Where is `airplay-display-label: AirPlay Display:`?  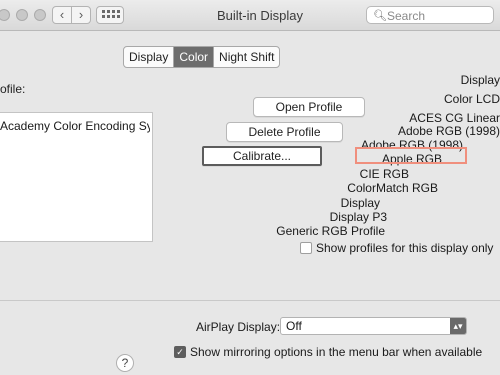
airplay-display-label: AirPlay Display: is located at coordinates (238, 327).